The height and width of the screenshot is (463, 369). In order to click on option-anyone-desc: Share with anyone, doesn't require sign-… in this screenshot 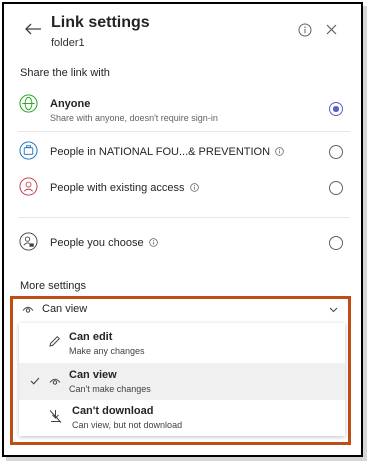, I will do `click(134, 118)`.